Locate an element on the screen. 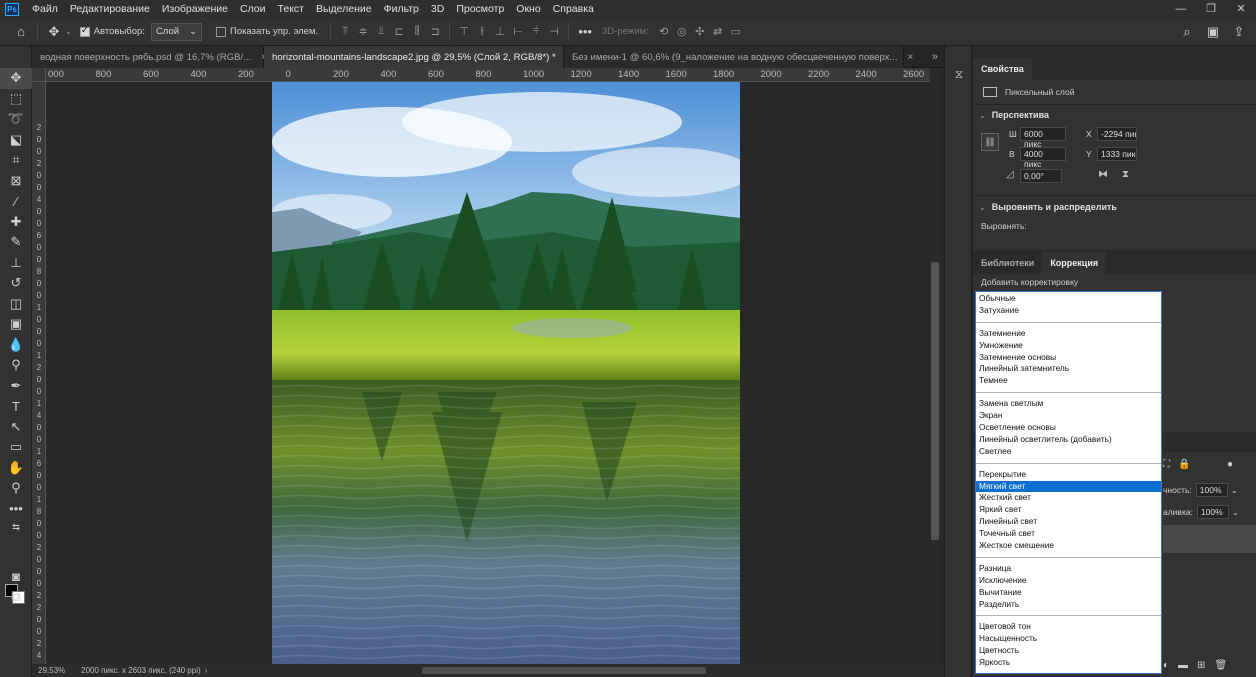  dodge-tool-icon: ⚲ is located at coordinates (16, 365).